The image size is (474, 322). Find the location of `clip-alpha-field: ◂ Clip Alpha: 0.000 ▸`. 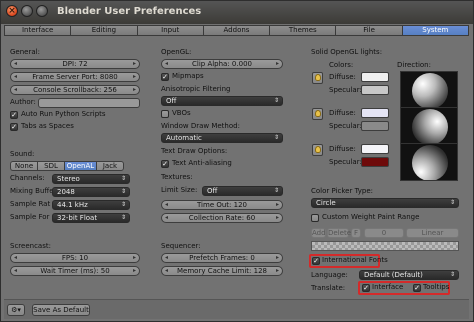

clip-alpha-field: ◂ Clip Alpha: 0.000 ▸ is located at coordinates (222, 64).